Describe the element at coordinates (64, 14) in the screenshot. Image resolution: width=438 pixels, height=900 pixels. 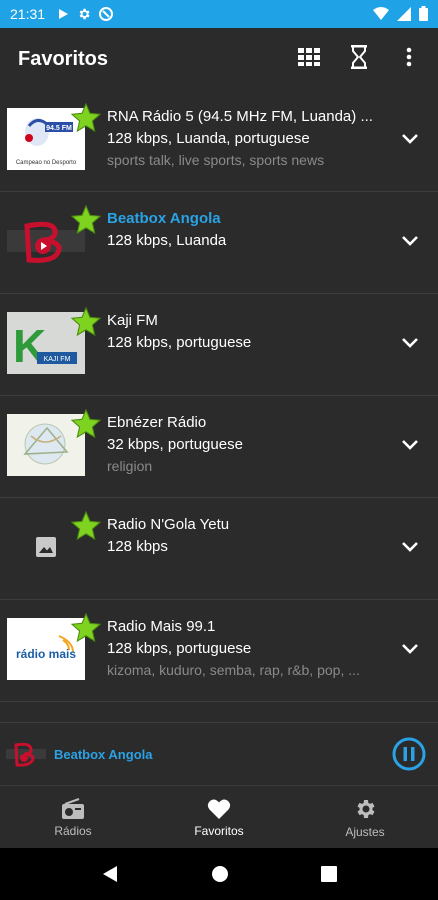
I see `play-status-icon` at that location.